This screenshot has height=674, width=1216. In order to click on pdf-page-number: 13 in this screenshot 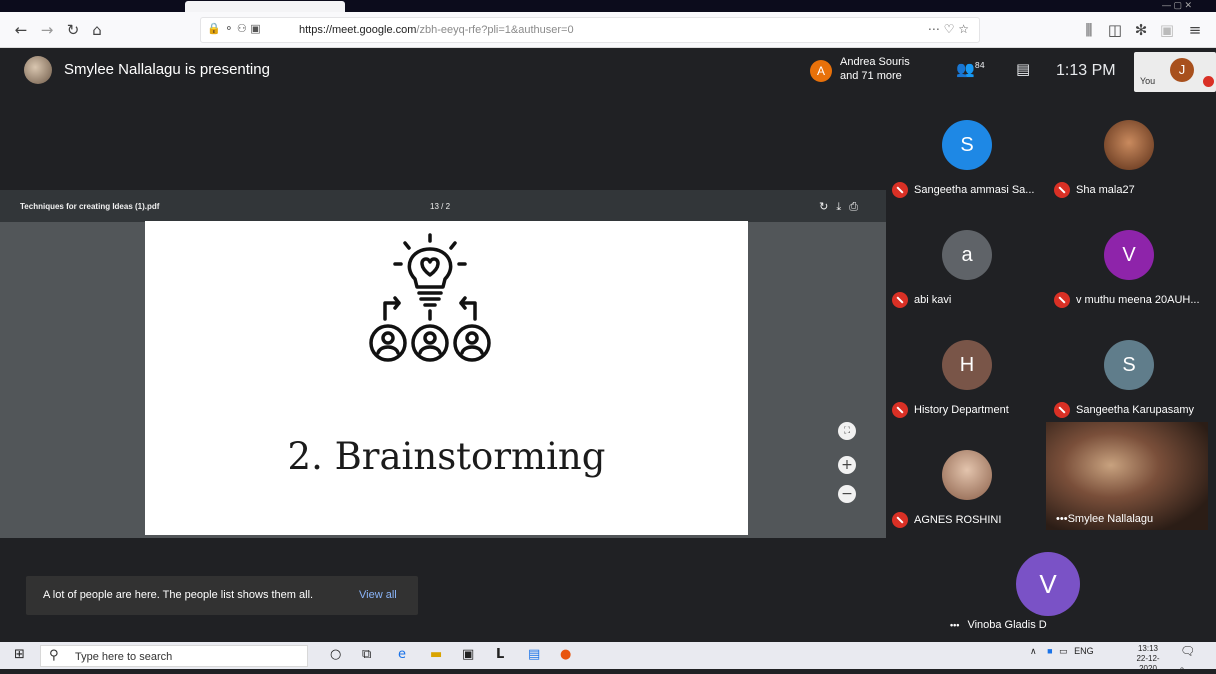, I will do `click(434, 206)`.